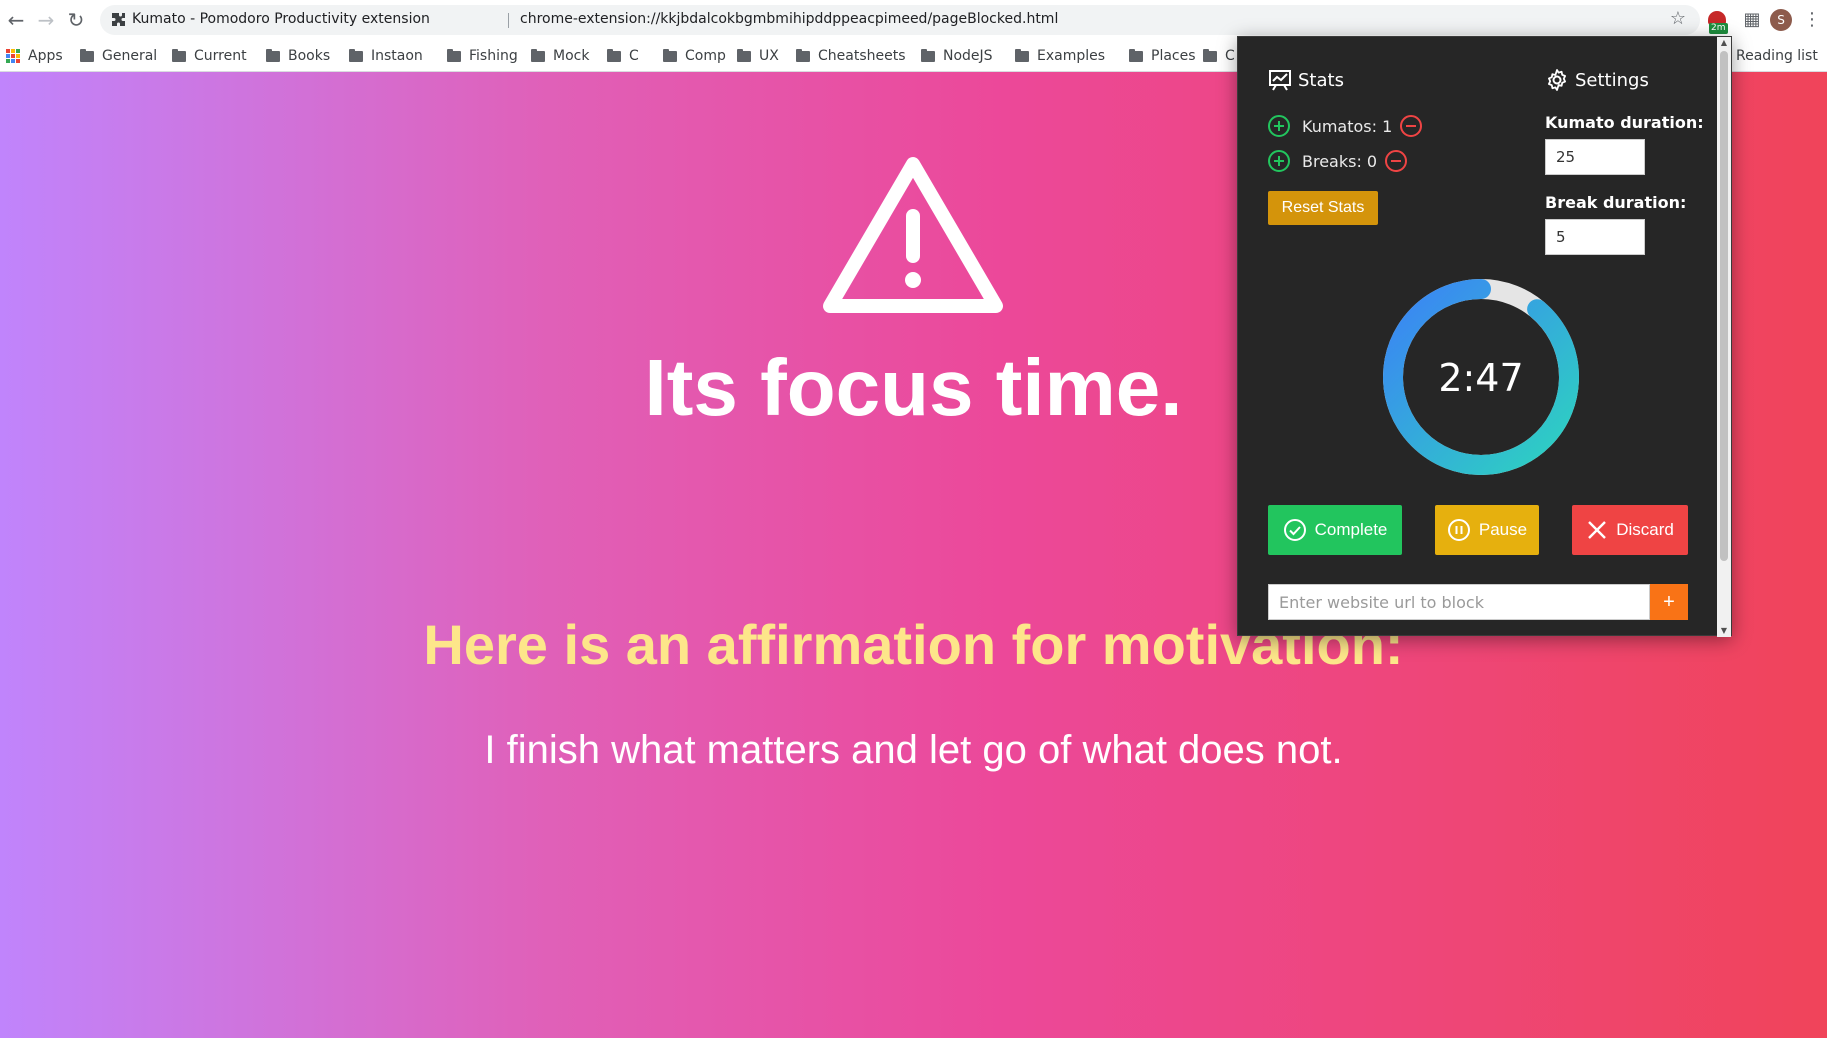 The height and width of the screenshot is (1038, 1827). What do you see at coordinates (1279, 161) in the screenshot?
I see `add-break-icon` at bounding box center [1279, 161].